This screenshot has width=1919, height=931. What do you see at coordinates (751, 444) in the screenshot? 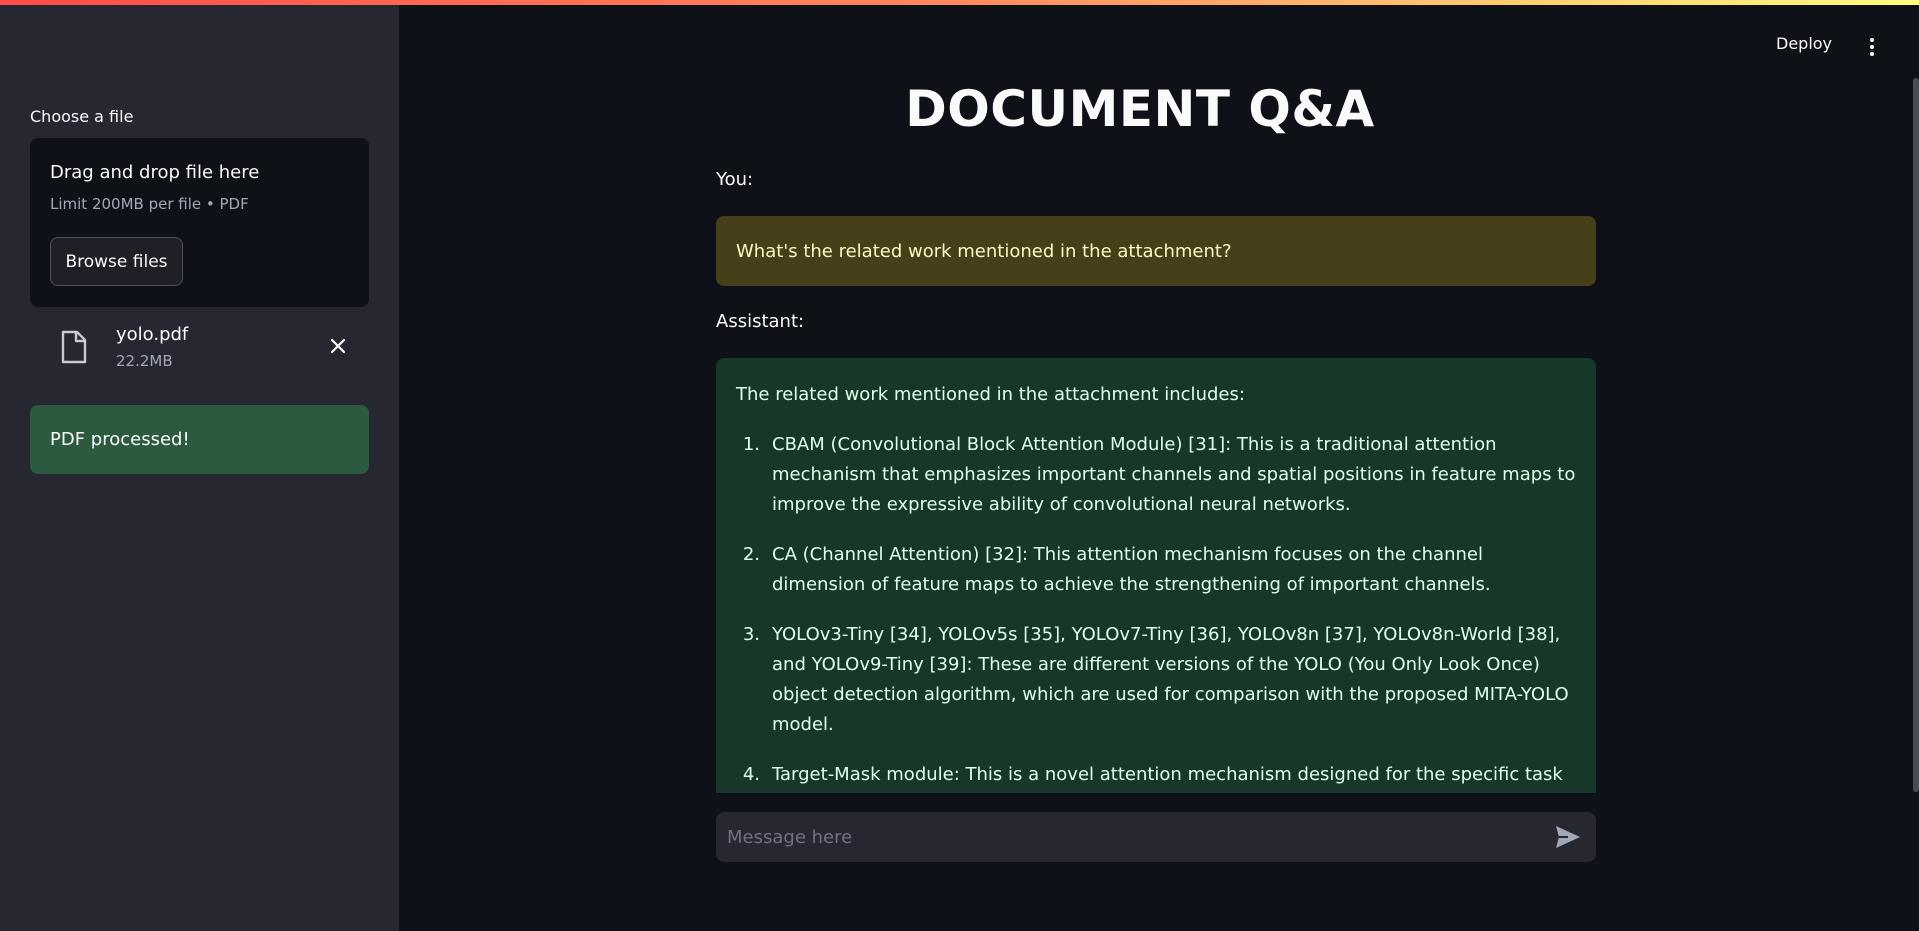
I see `list-item-number: 1.` at bounding box center [751, 444].